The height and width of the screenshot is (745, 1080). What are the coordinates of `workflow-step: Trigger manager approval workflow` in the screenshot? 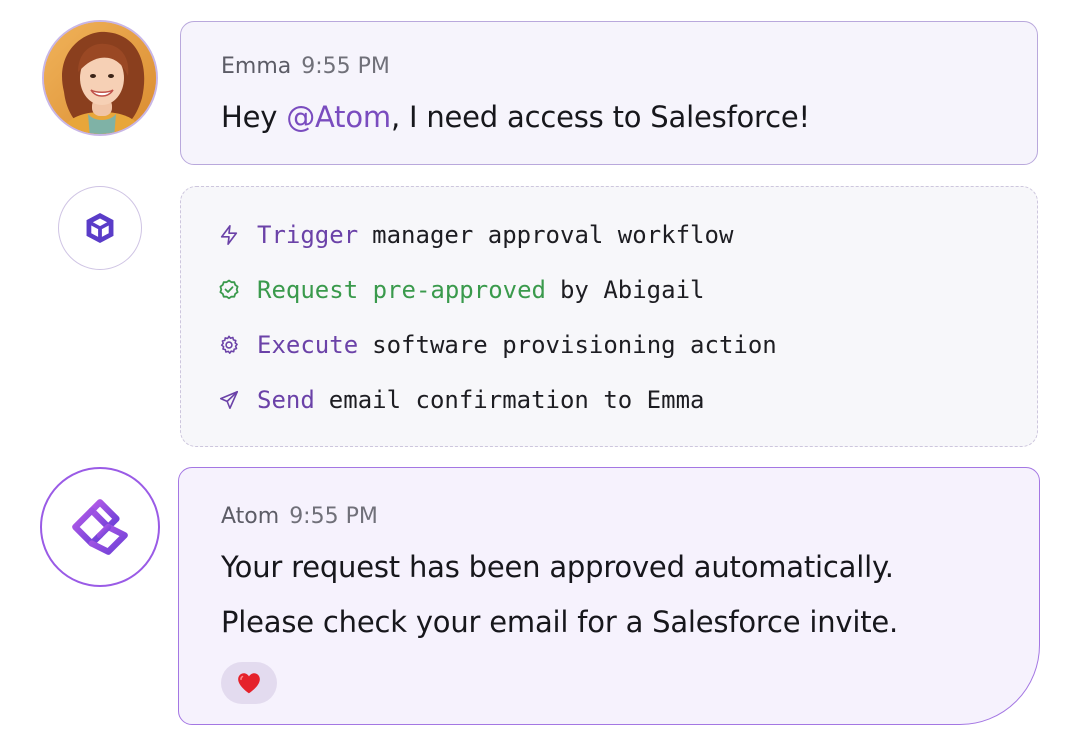 It's located at (475, 235).